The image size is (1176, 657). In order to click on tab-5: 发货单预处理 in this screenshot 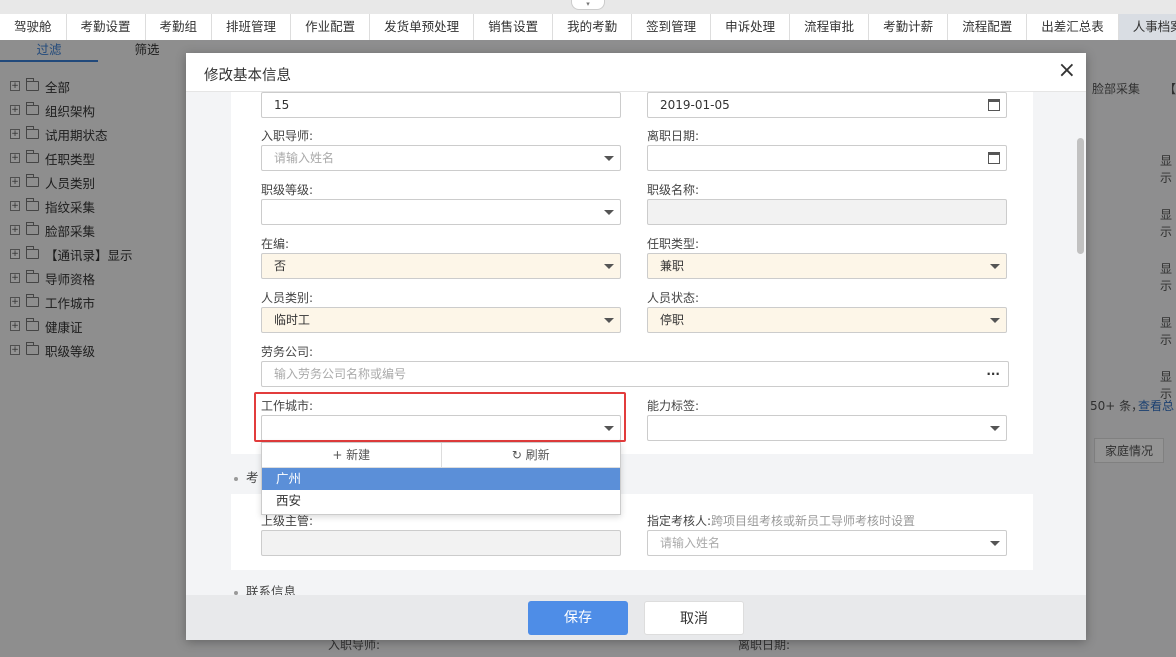, I will do `click(422, 27)`.